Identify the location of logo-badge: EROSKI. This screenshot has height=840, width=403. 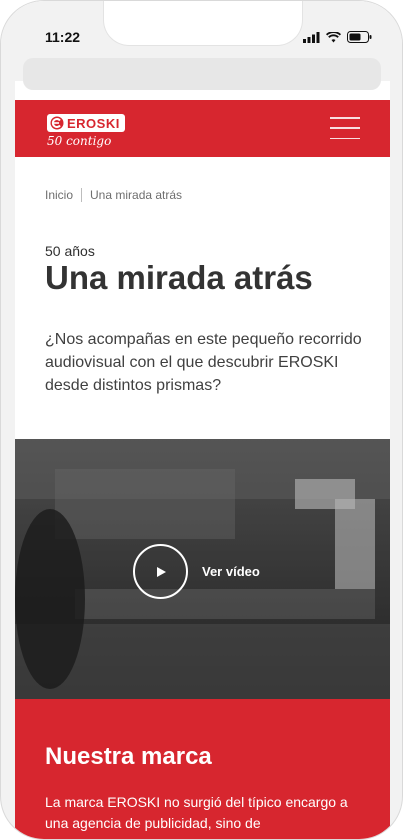
(86, 123).